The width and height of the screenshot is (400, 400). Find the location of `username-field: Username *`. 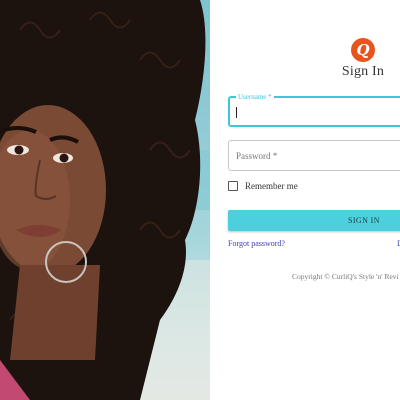

username-field: Username * is located at coordinates (314, 109).